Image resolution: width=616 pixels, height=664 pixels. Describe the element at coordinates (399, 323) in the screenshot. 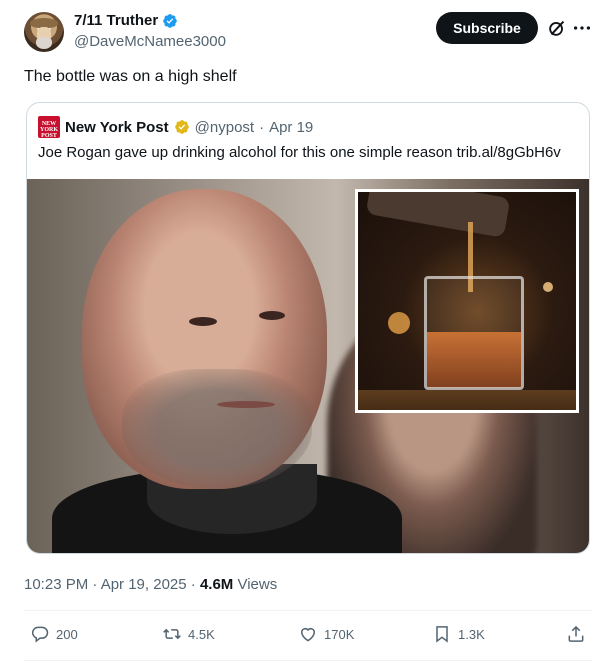

I see `inset-bokeh-light` at that location.